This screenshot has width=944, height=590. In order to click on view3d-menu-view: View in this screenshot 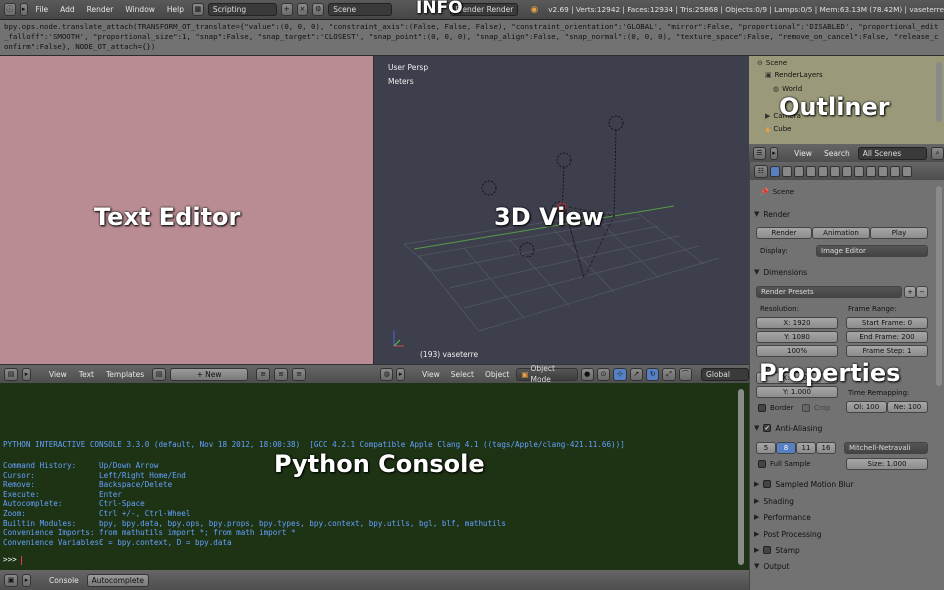, I will do `click(431, 374)`.